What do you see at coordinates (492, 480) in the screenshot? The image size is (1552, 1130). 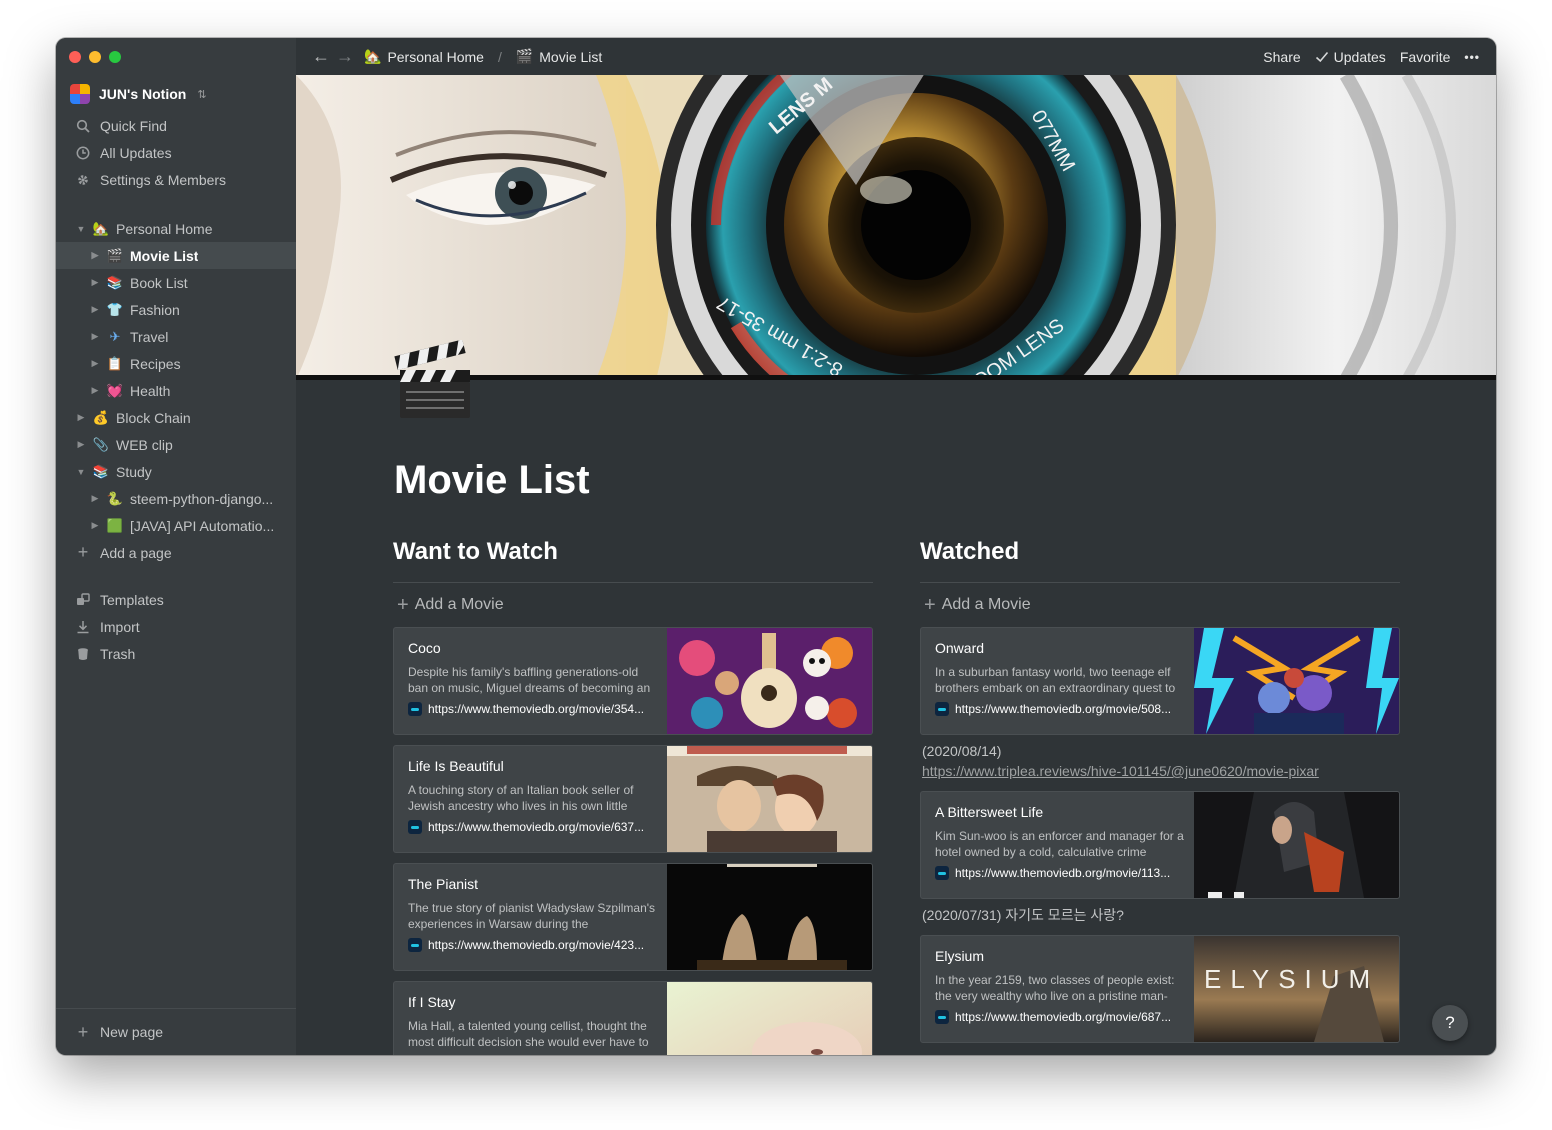 I see `page-title: Movie List` at bounding box center [492, 480].